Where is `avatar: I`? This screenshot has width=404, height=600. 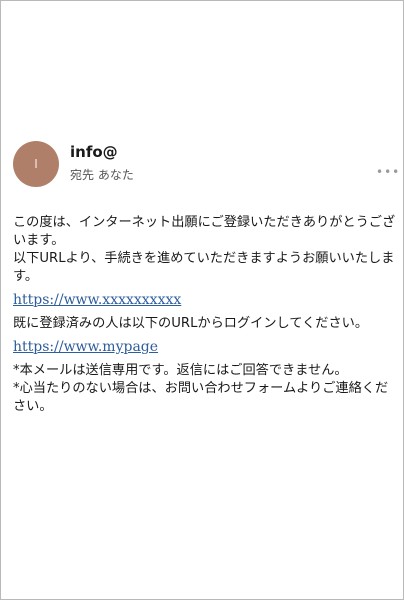 avatar: I is located at coordinates (36, 164).